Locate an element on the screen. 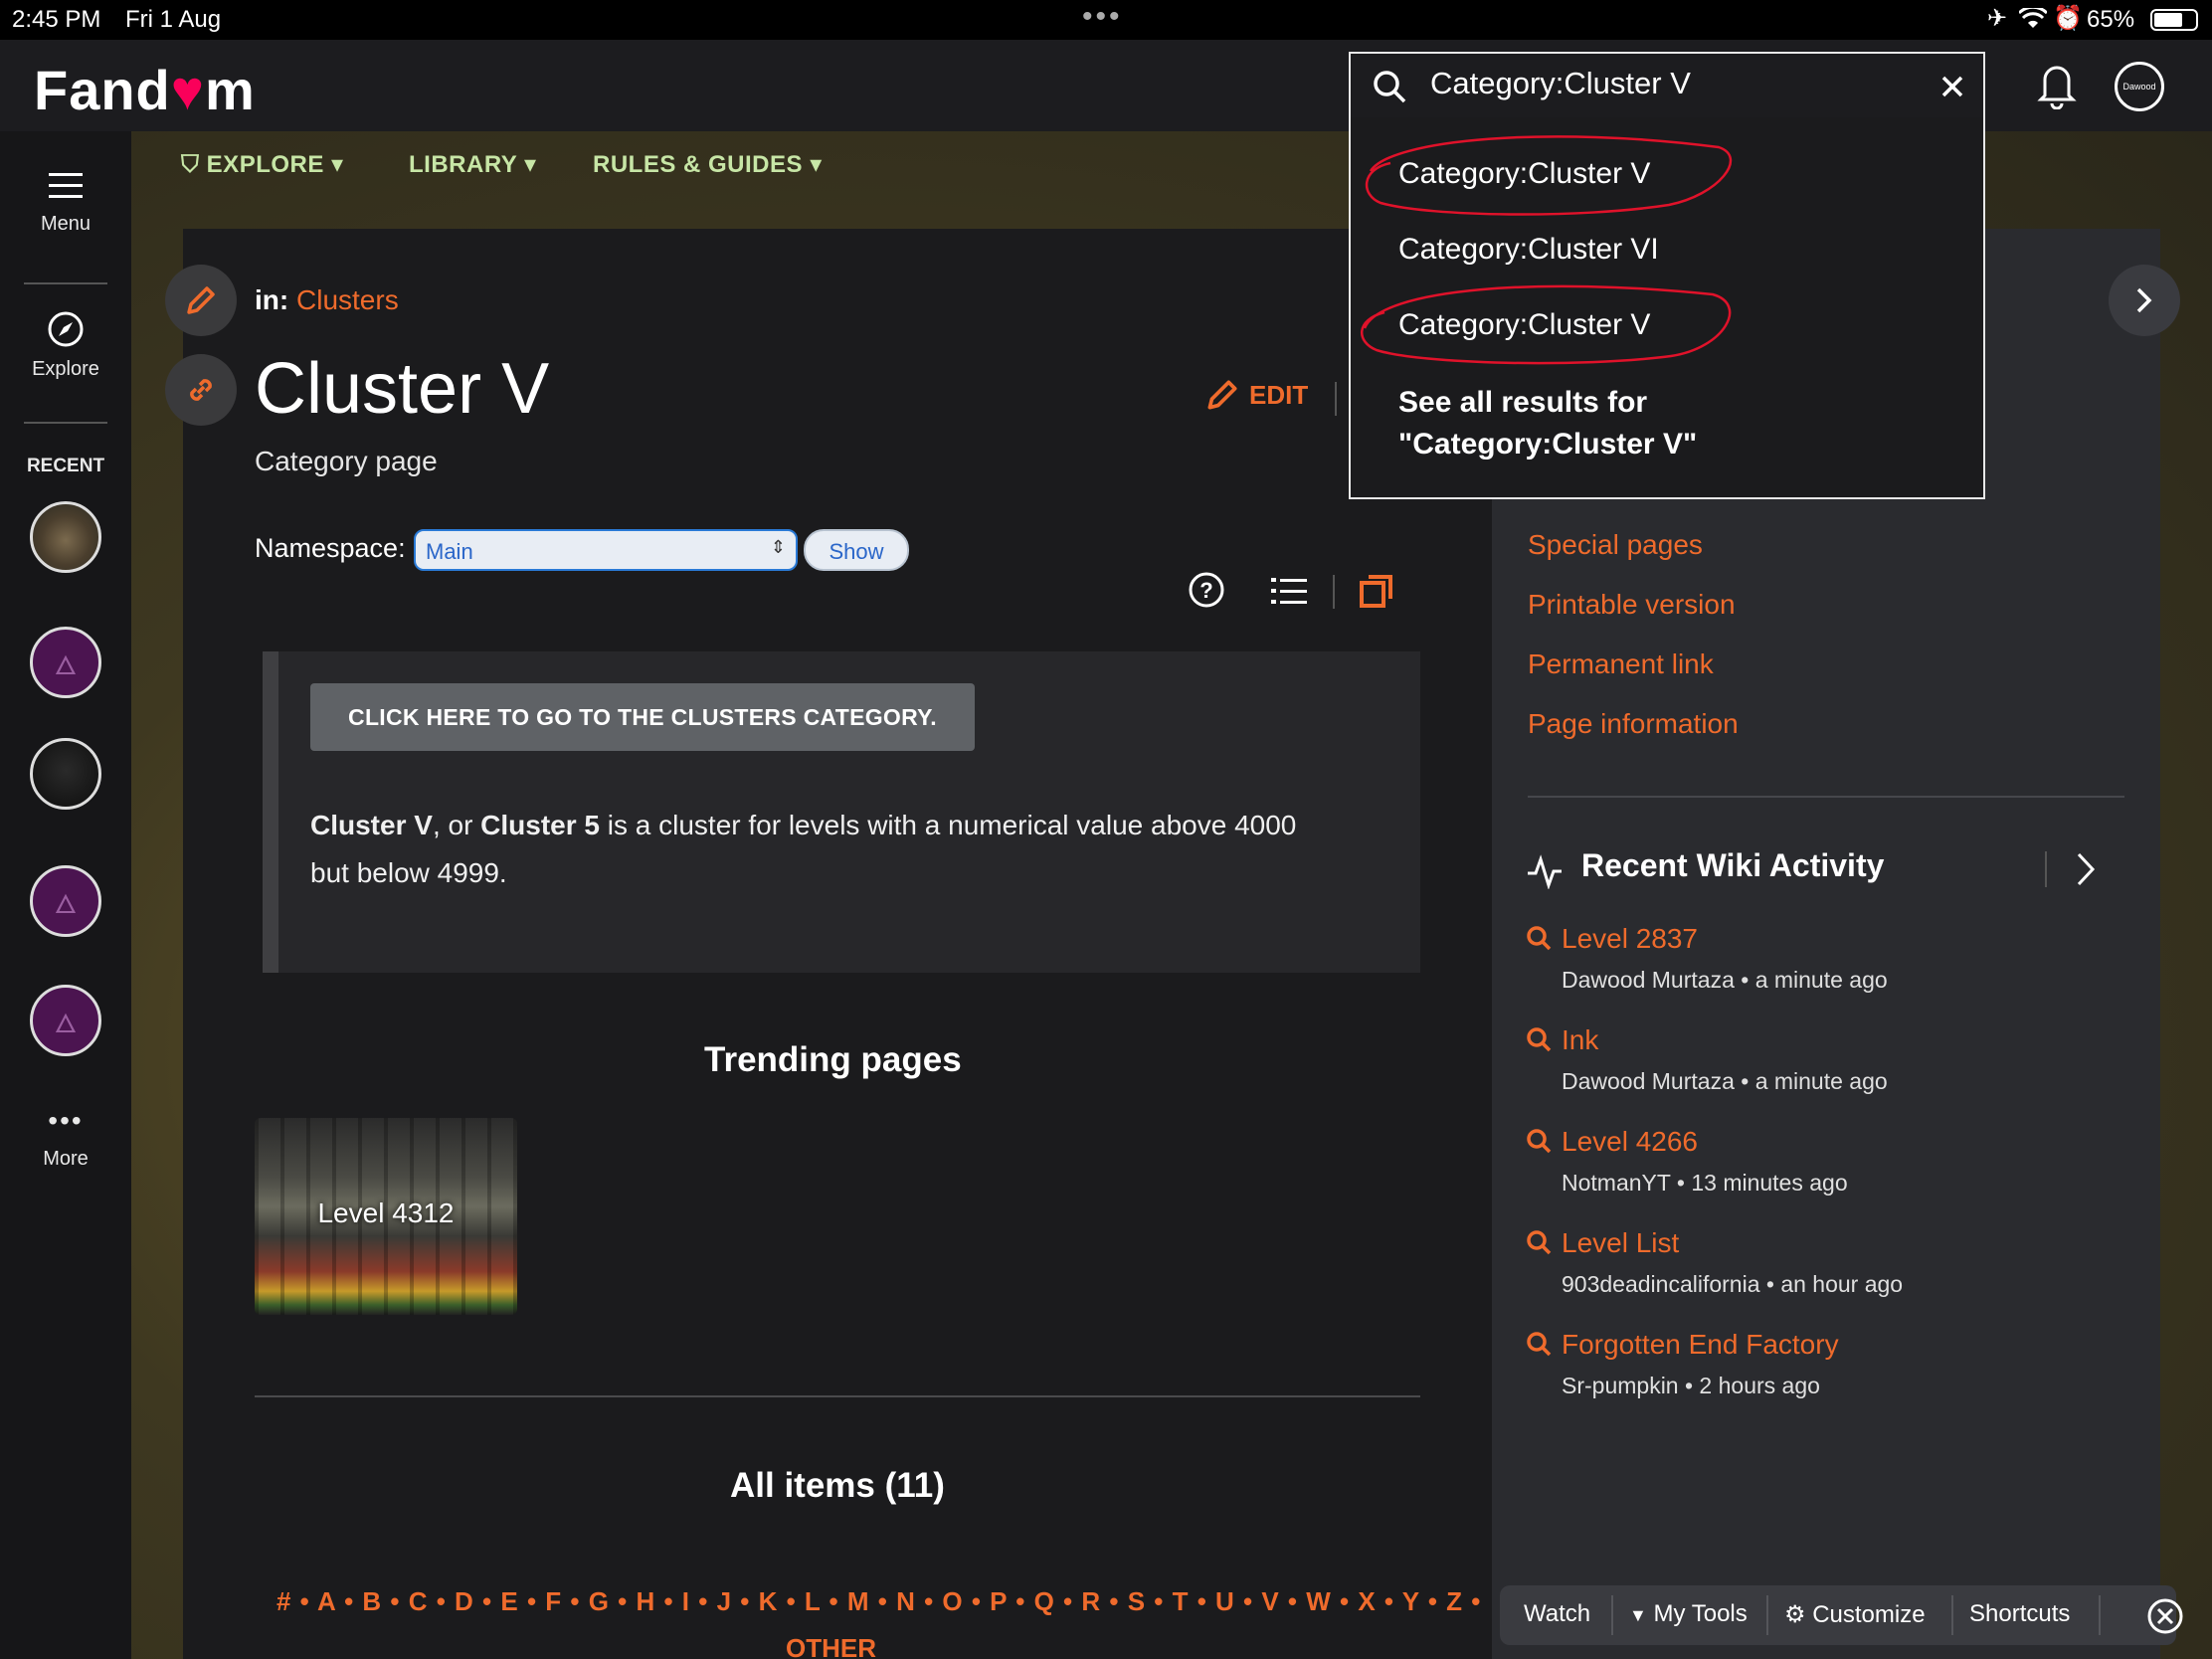 The width and height of the screenshot is (2212, 1659). bell-icon is located at coordinates (2057, 84).